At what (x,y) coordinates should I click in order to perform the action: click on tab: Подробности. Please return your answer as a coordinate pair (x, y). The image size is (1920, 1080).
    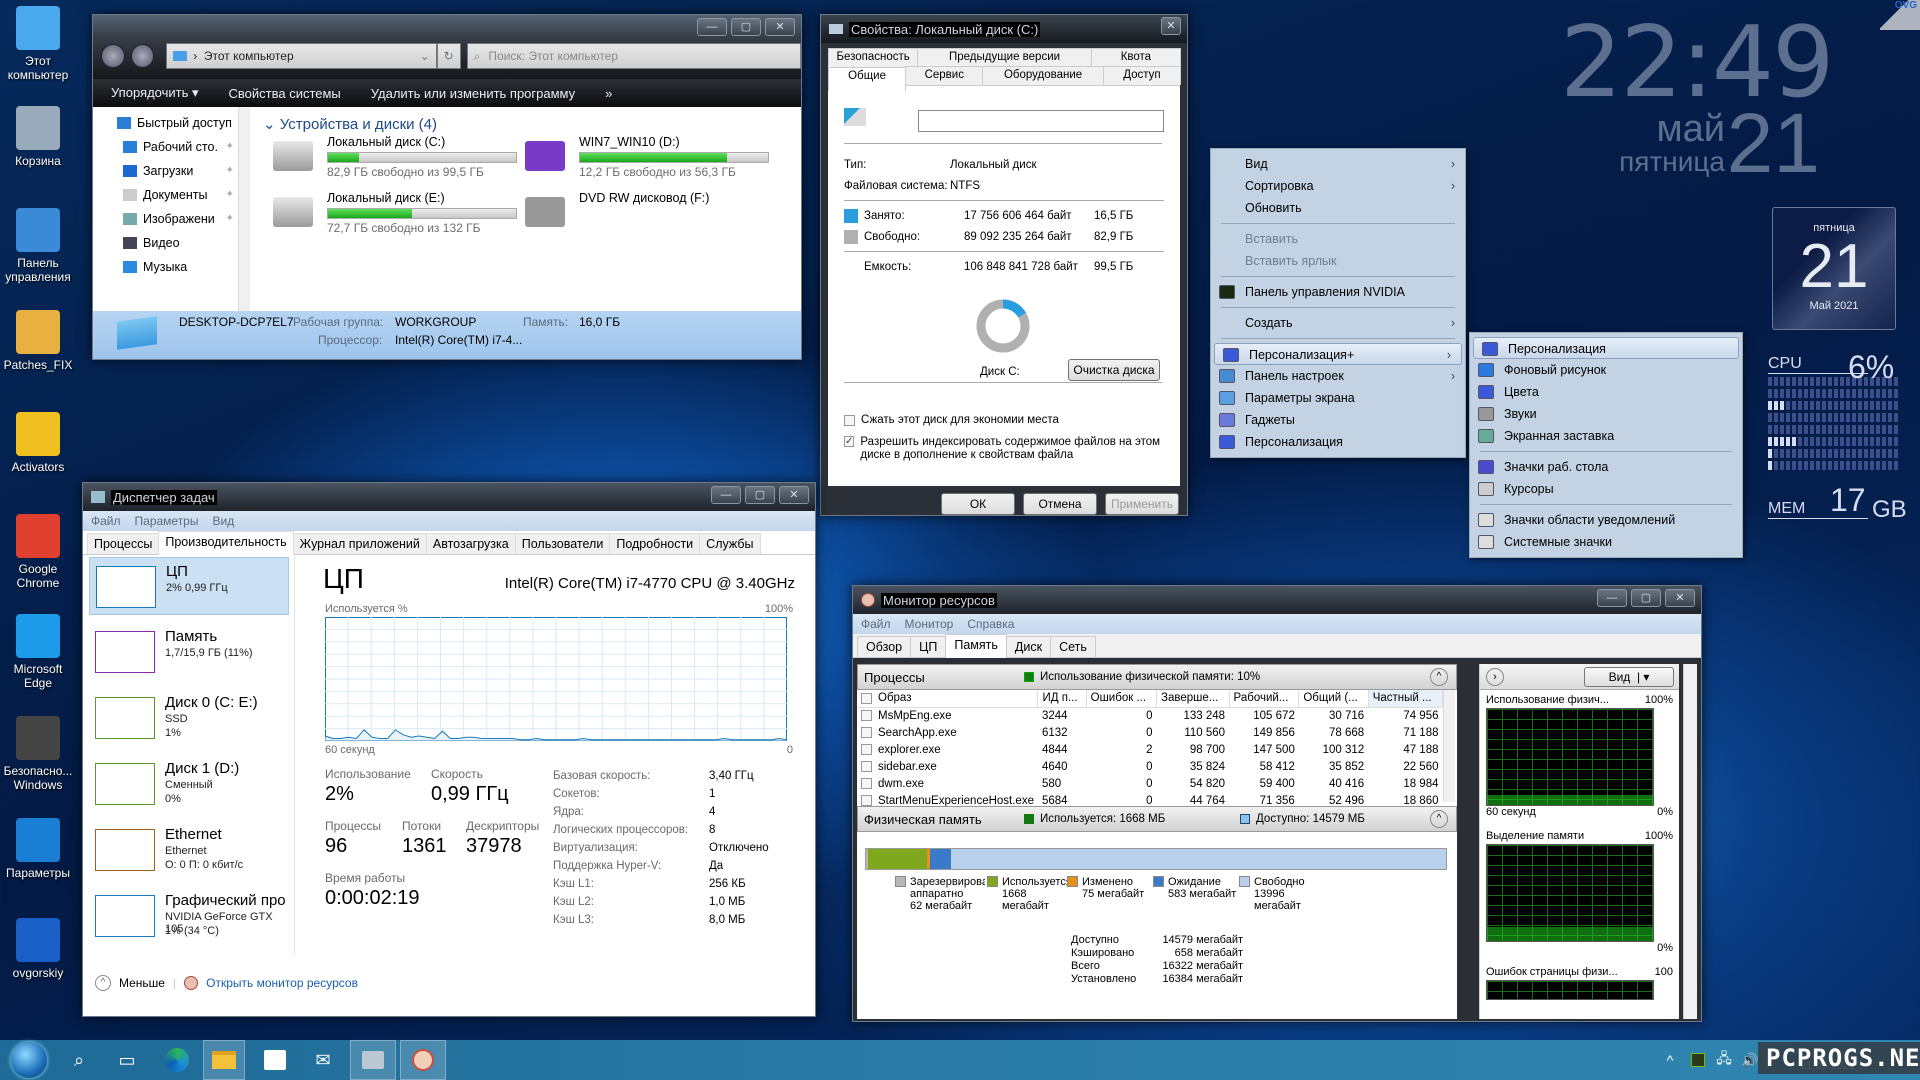
    Looking at the image, I should click on (655, 543).